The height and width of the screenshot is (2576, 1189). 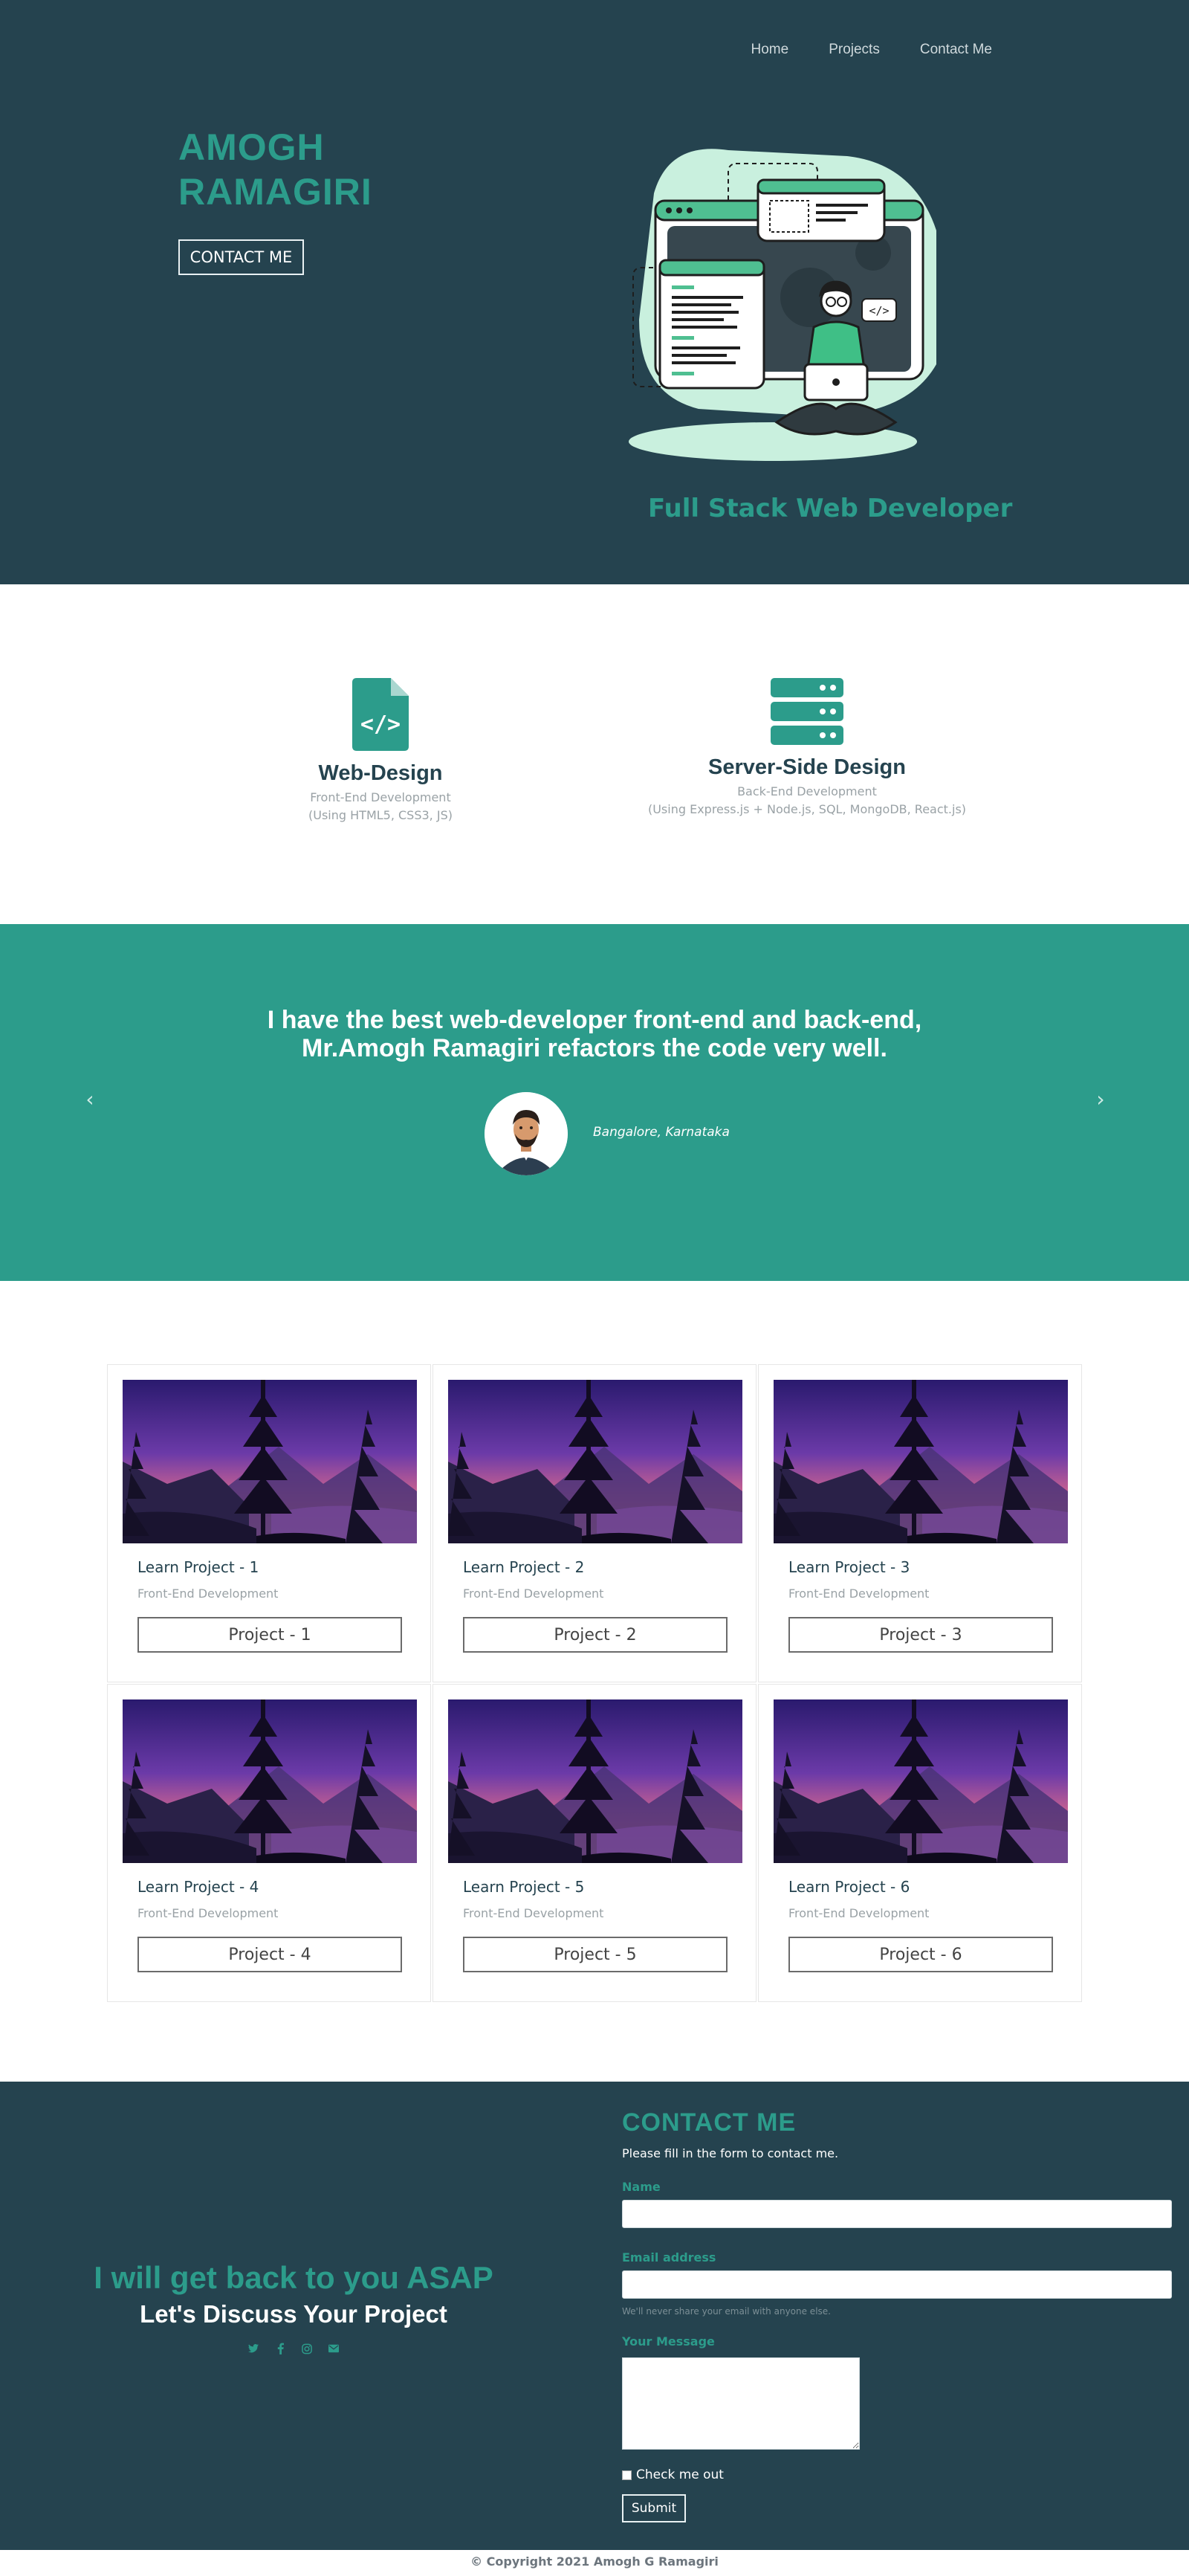 What do you see at coordinates (669, 2257) in the screenshot?
I see `email-label: Email address` at bounding box center [669, 2257].